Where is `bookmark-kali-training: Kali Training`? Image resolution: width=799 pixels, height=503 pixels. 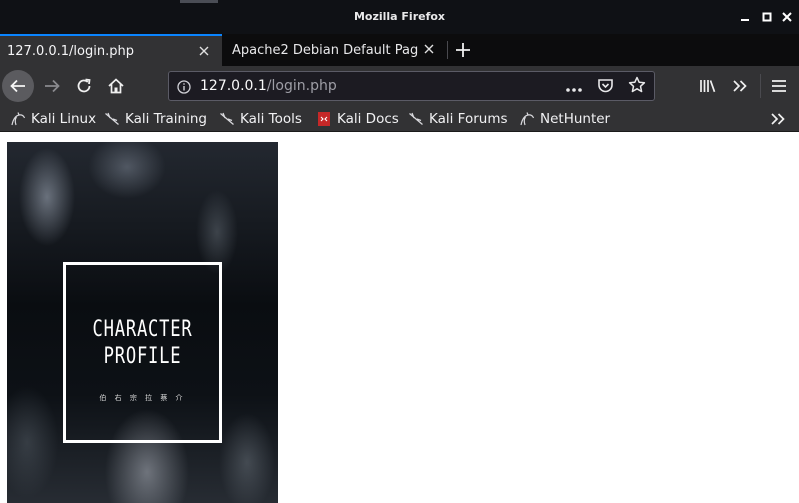 bookmark-kali-training: Kali Training is located at coordinates (155, 119).